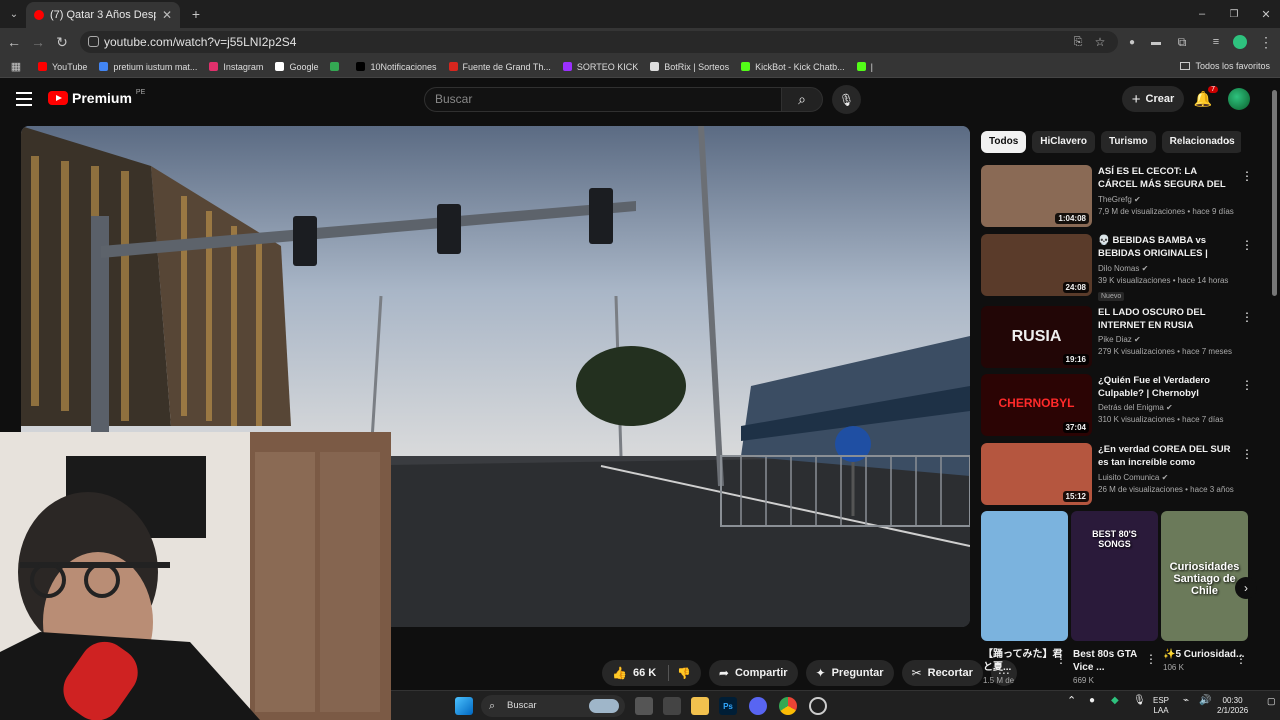  What do you see at coordinates (1161, 706) in the screenshot?
I see `language-indicator: ESP LAA` at bounding box center [1161, 706].